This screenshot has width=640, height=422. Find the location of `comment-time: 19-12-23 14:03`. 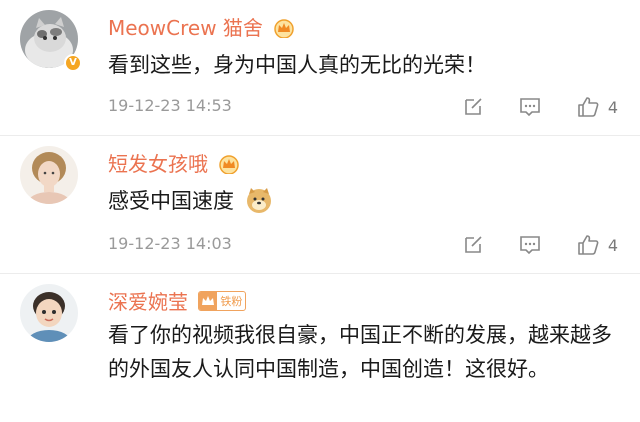

comment-time: 19-12-23 14:03 is located at coordinates (170, 243).